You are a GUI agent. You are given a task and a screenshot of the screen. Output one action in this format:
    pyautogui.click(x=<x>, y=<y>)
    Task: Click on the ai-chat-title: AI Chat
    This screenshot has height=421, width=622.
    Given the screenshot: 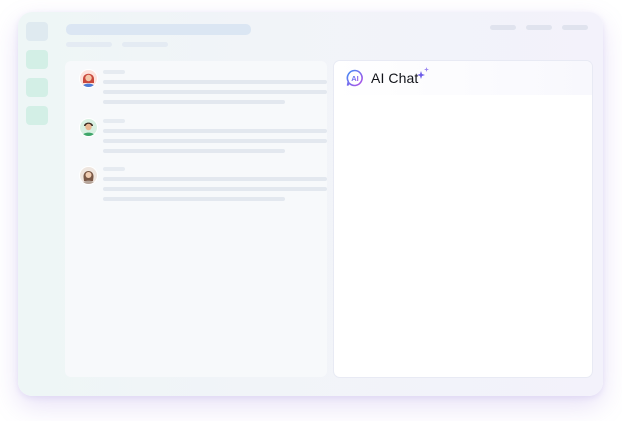 What is the action you would take?
    pyautogui.click(x=395, y=78)
    